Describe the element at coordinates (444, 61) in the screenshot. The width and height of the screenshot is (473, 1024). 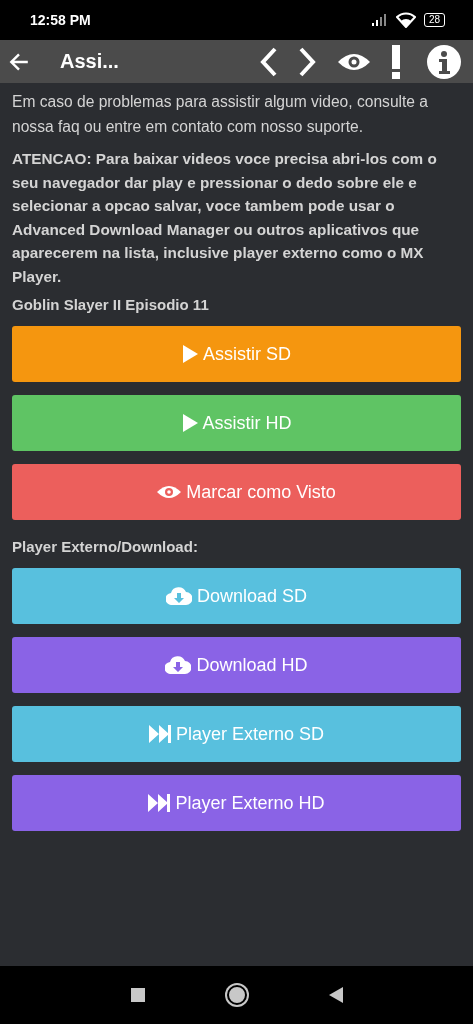
I see `info-icon` at that location.